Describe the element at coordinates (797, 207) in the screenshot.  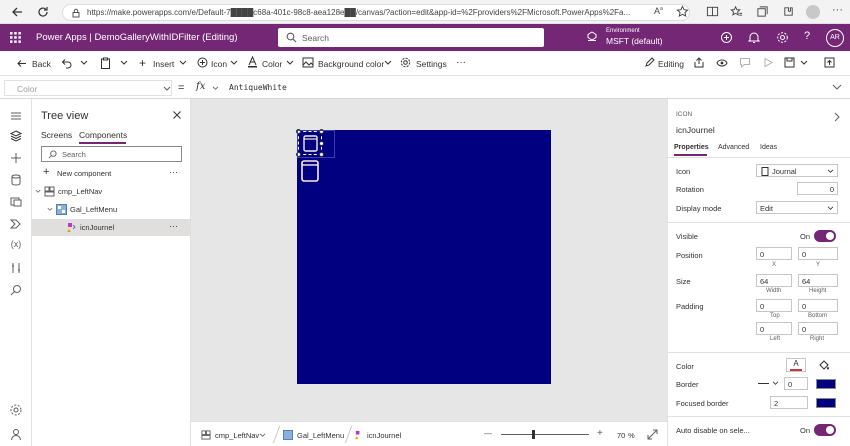
I see `display-mode-dropdown: Edit` at that location.